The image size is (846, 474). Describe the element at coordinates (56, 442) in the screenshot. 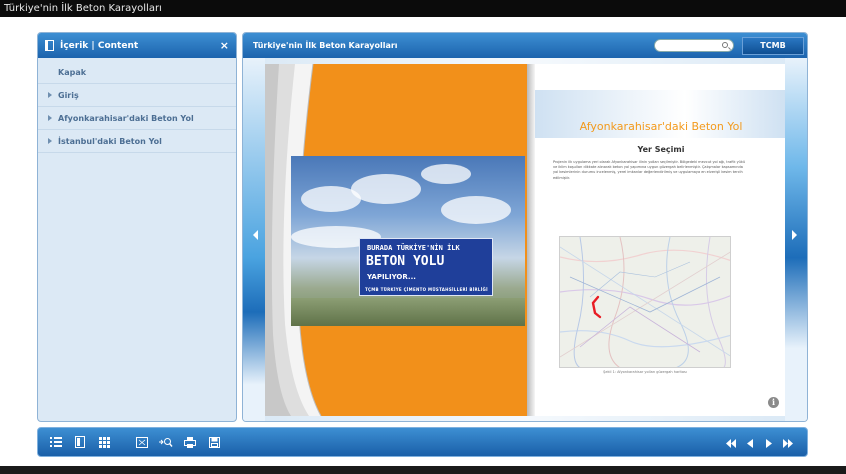

I see `list-icon` at that location.